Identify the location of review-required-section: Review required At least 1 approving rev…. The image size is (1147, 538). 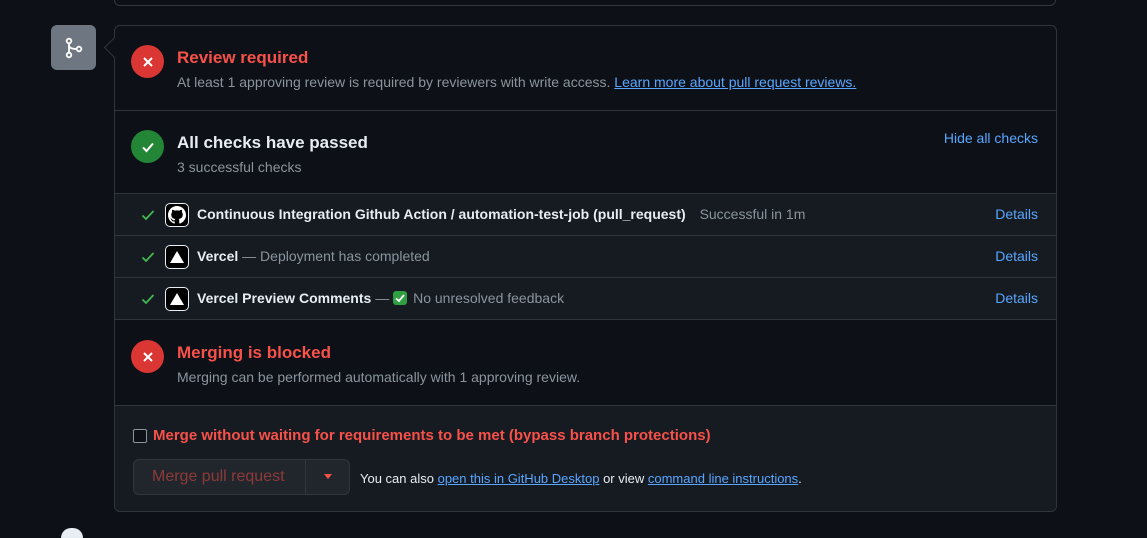
(585, 68).